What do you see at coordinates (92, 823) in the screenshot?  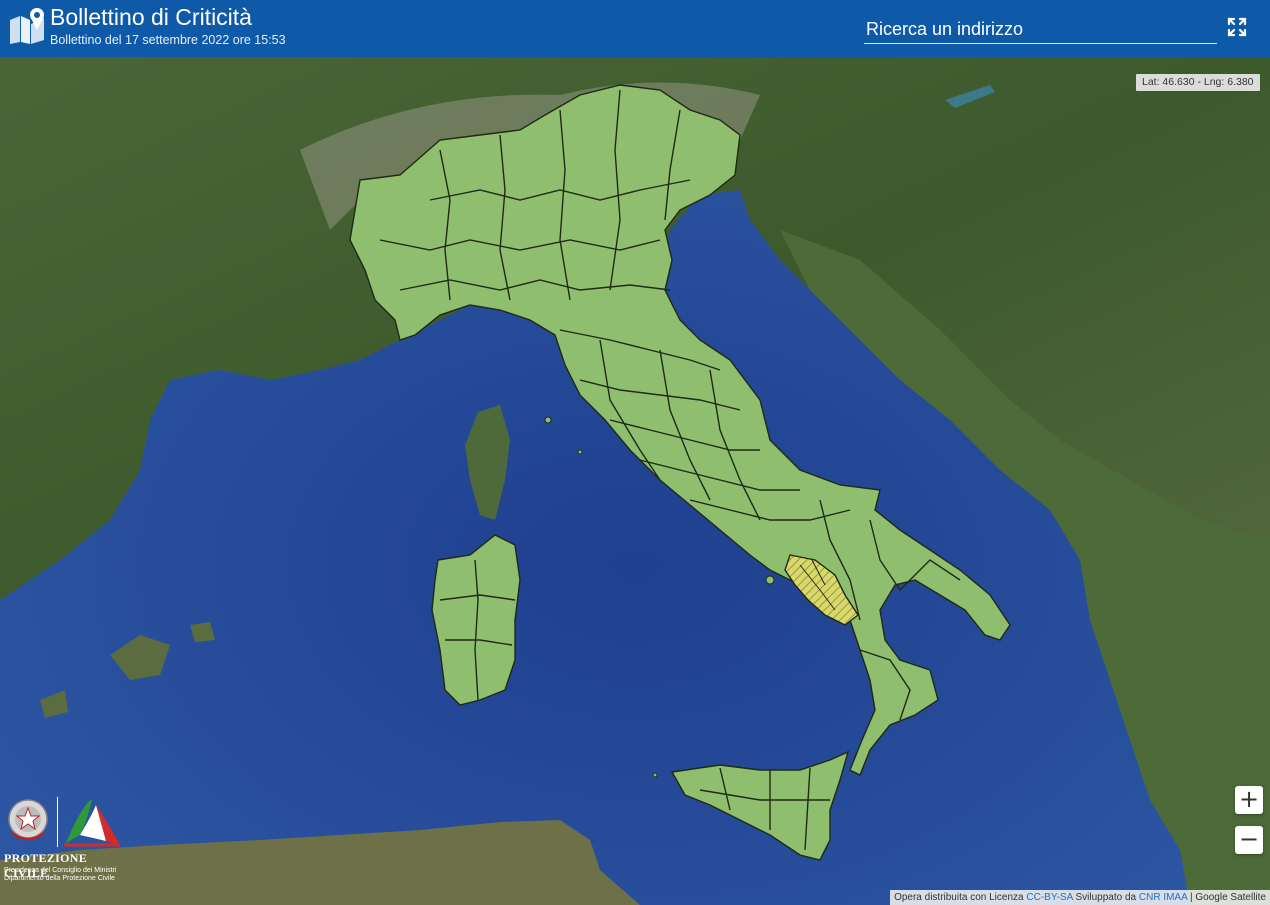 I see `protezione-civile-mark-icon` at bounding box center [92, 823].